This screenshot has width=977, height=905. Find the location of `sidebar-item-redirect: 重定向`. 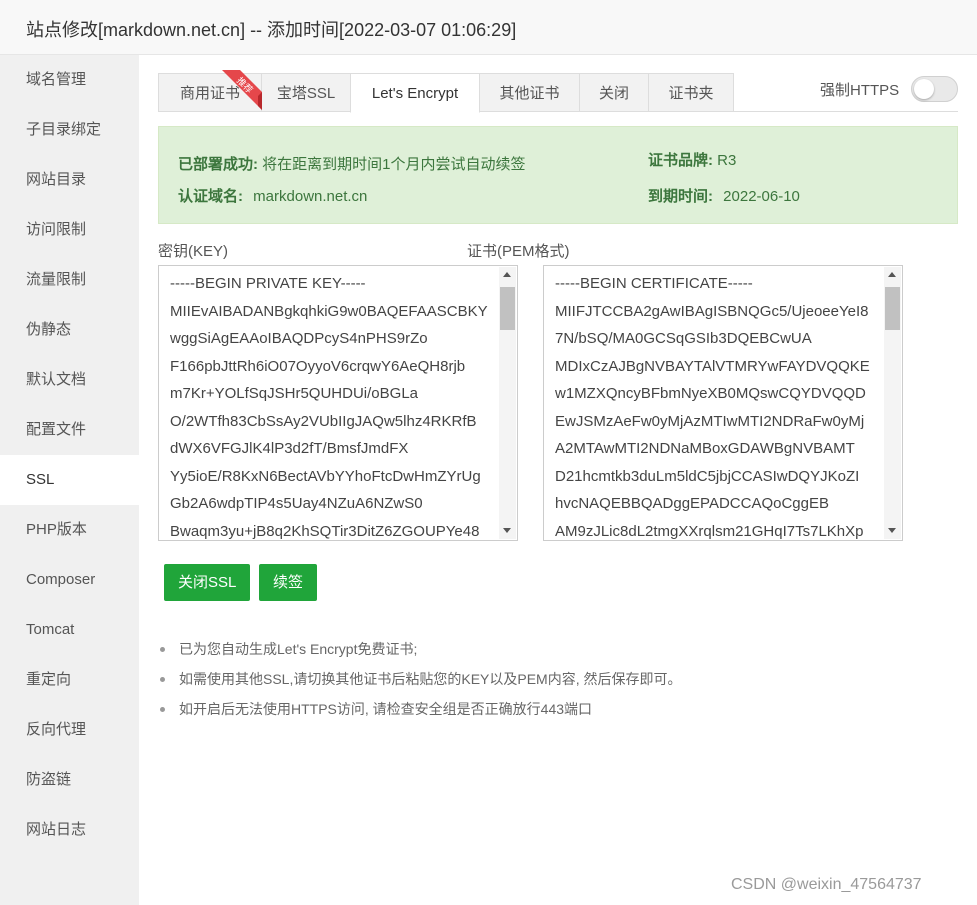

sidebar-item-redirect: 重定向 is located at coordinates (69, 680).